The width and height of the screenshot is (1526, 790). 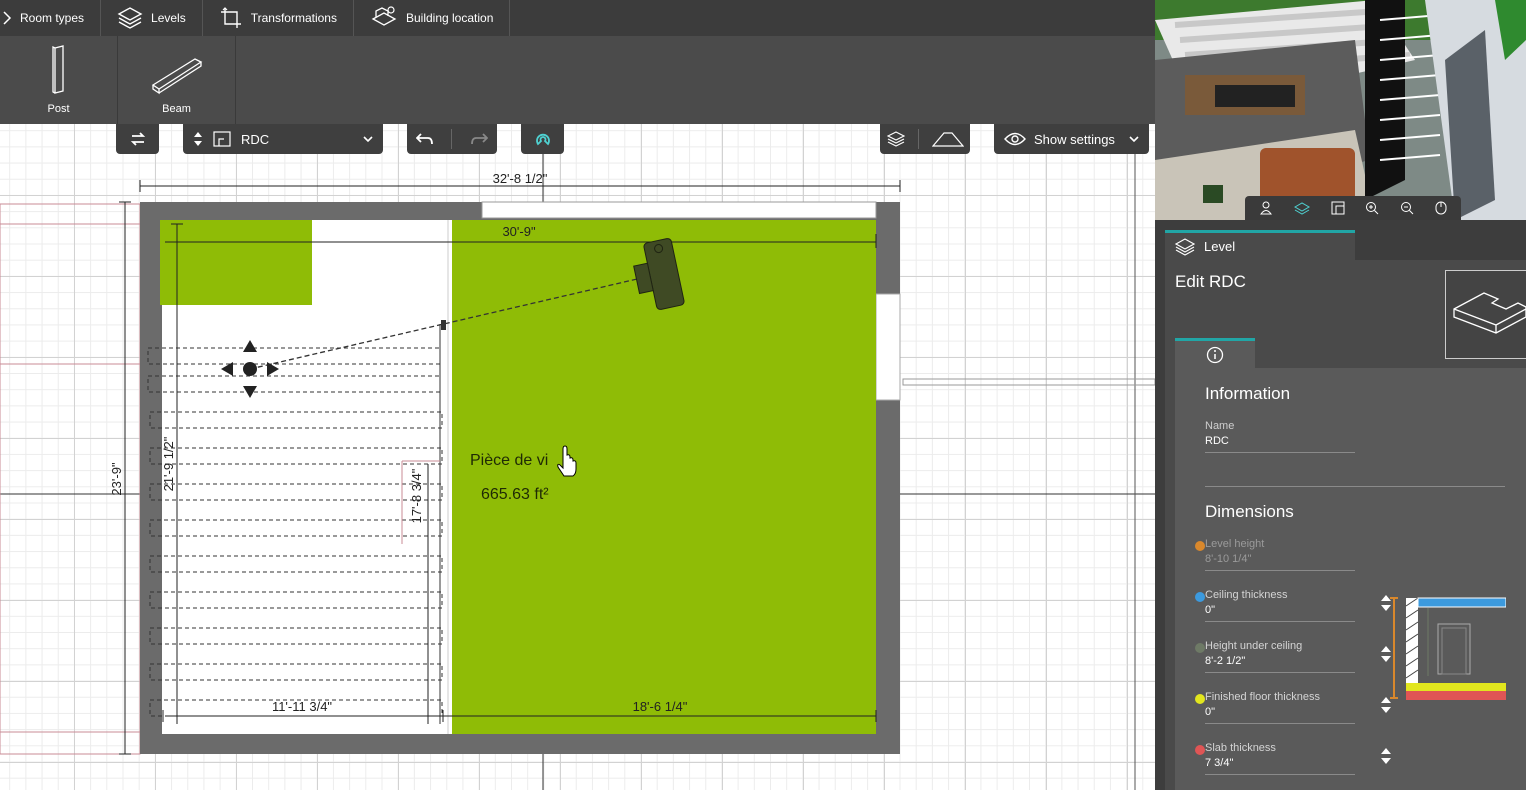 I want to click on slab-thickness-label: Slab thickness, so click(x=1240, y=748).